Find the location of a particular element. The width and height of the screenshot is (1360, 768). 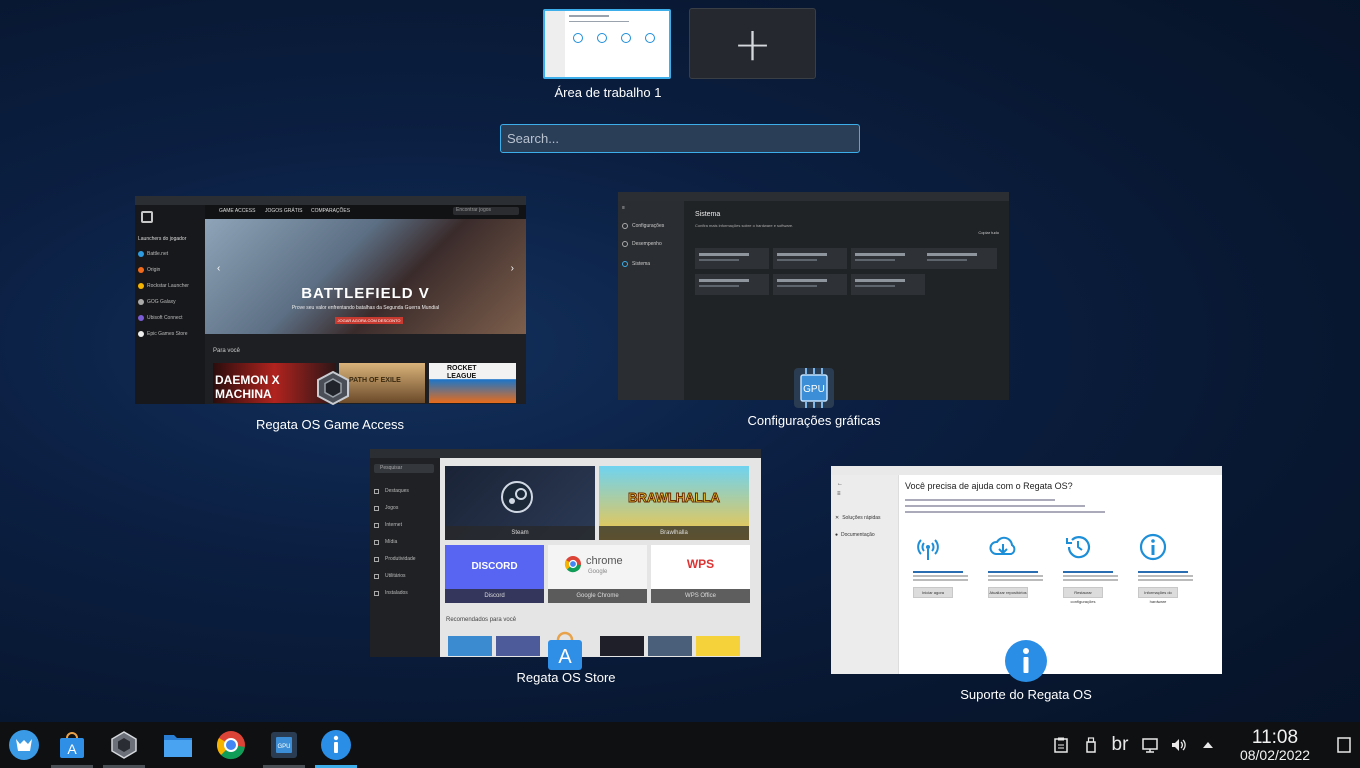

mini-text is located at coordinates (599, 21).